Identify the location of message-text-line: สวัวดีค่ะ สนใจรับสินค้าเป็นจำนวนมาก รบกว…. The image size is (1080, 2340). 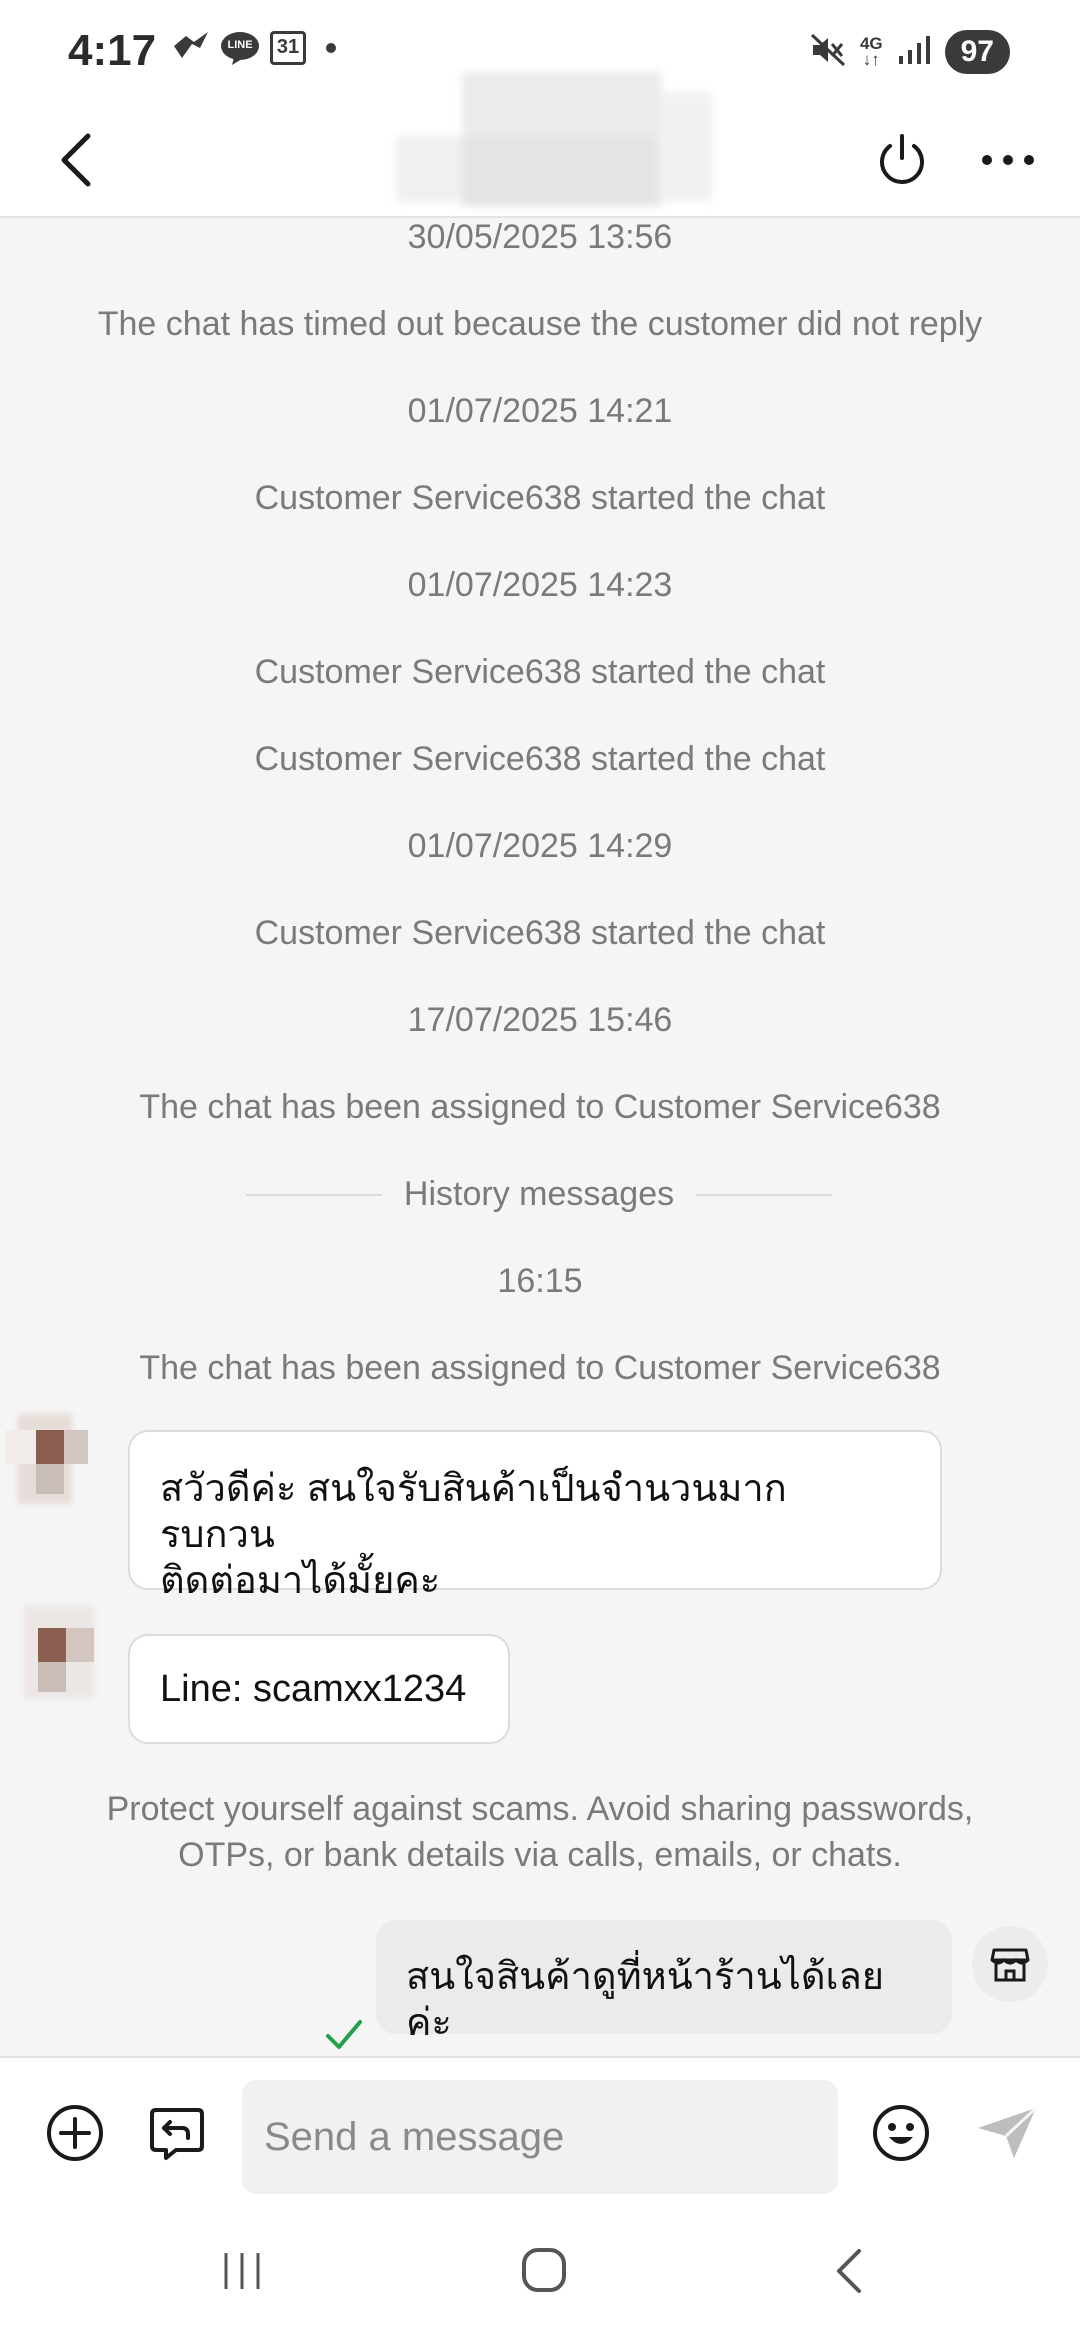
(473, 1512).